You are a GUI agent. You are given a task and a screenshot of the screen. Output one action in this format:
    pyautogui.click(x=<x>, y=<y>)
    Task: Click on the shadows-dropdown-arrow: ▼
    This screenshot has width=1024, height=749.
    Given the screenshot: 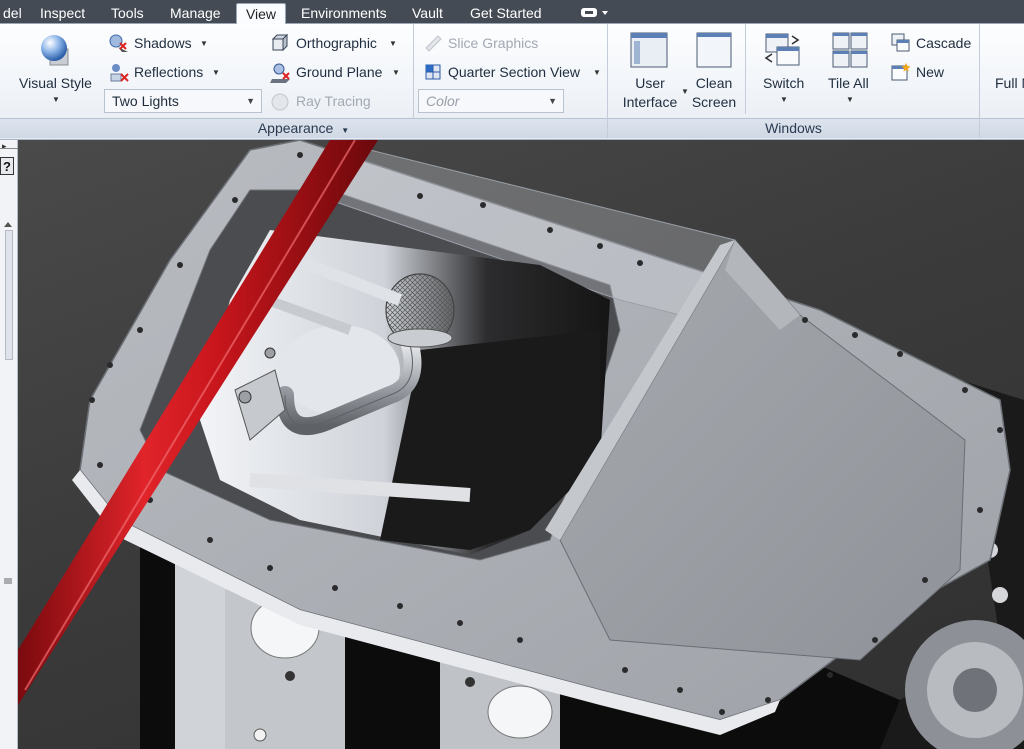 What is the action you would take?
    pyautogui.click(x=204, y=43)
    